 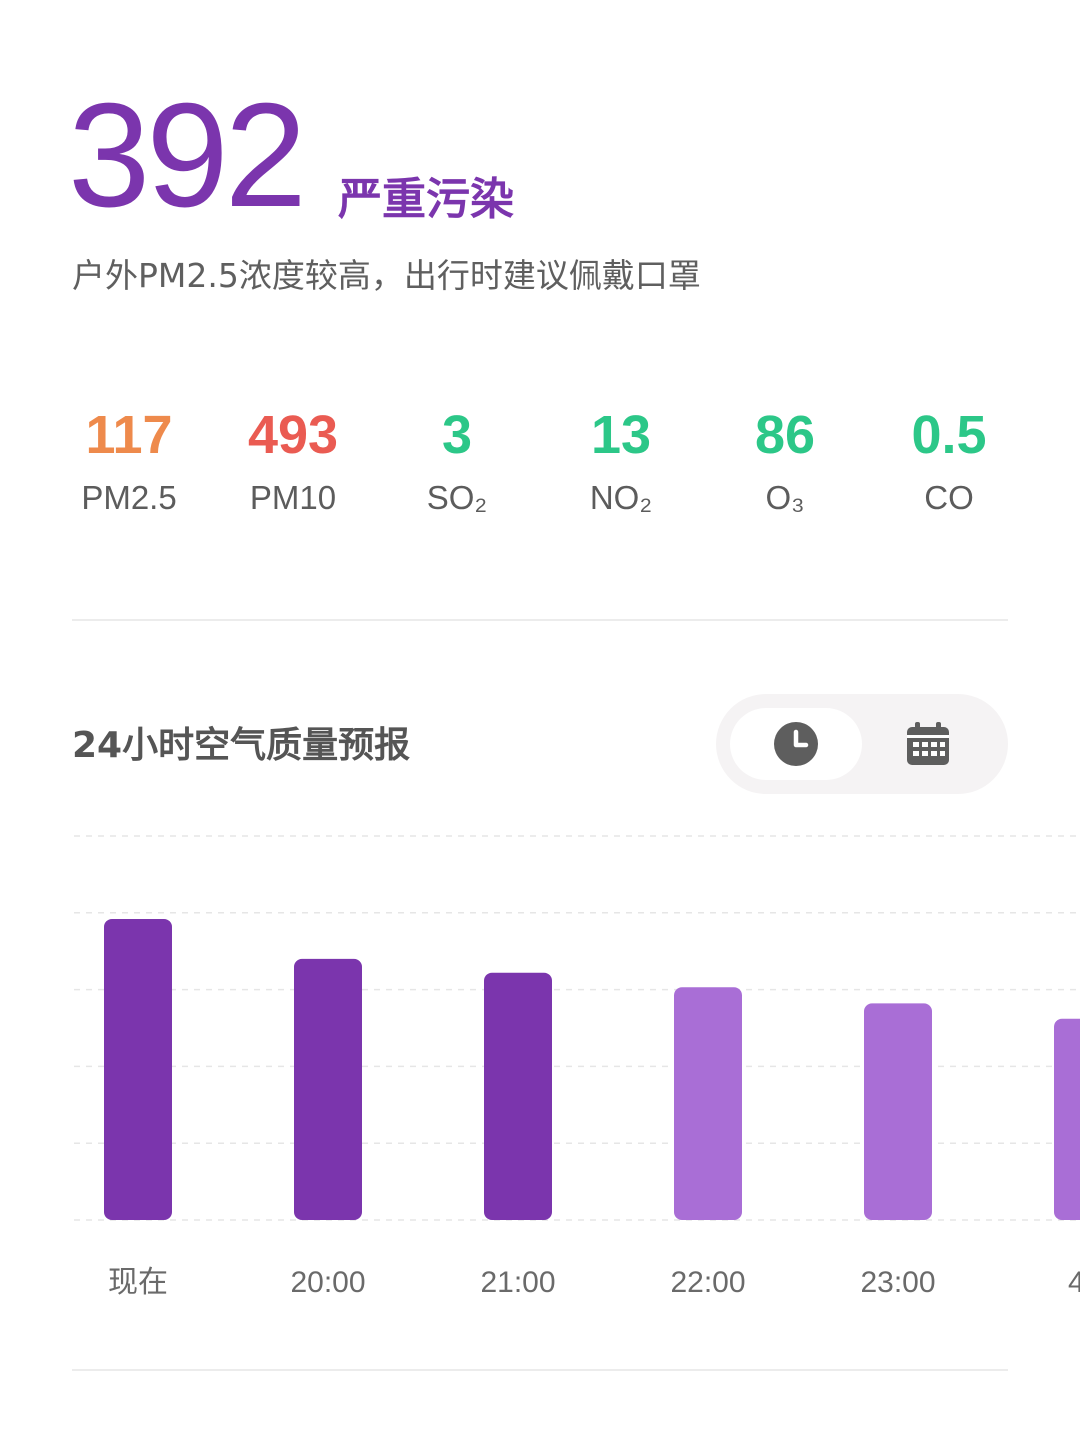 I want to click on aqi-advice: 户外PM2.5浓度较高，出行时建议佩戴口罩, so click(x=386, y=275).